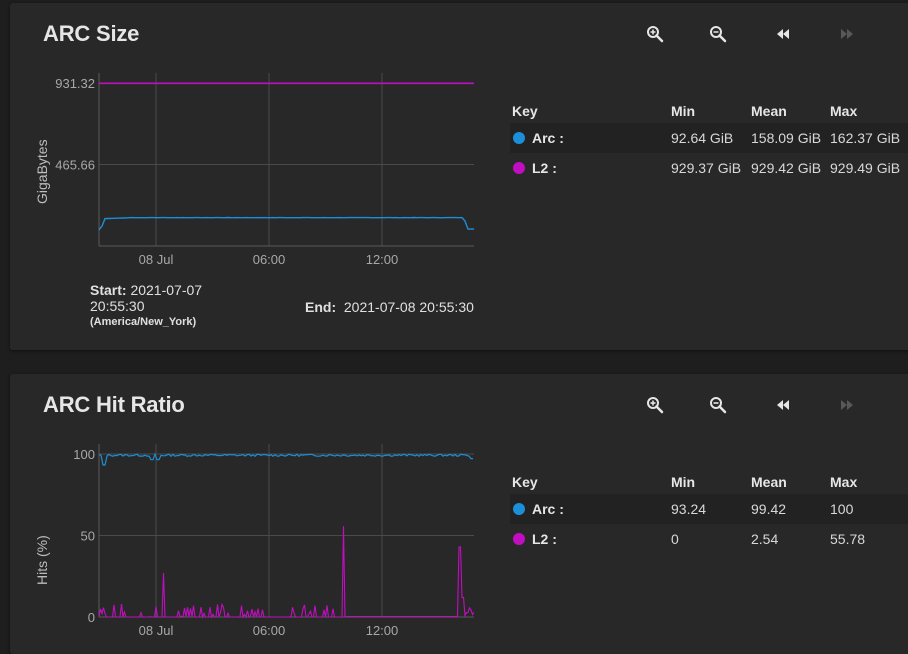  I want to click on y-tick-label: 0, so click(91, 617).